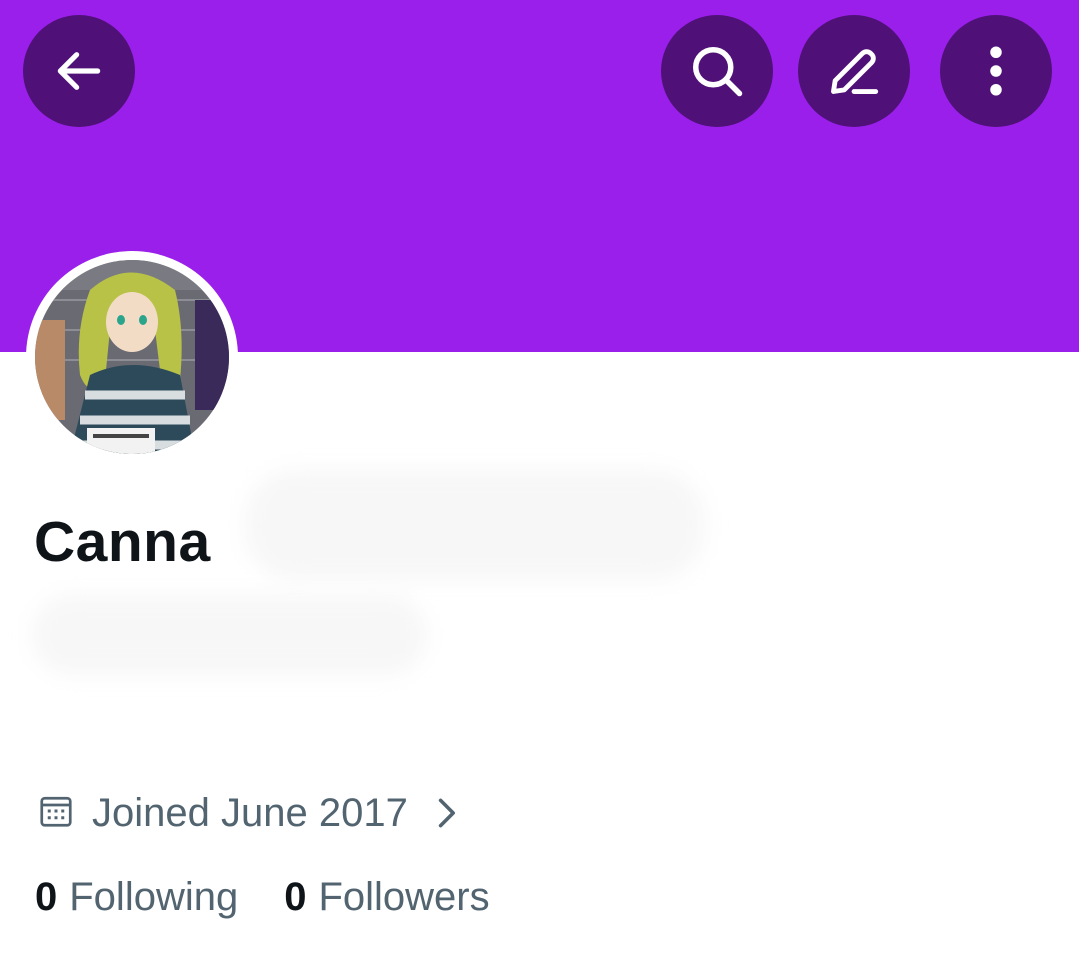  What do you see at coordinates (262, 897) in the screenshot?
I see `follow-stats: 0 Following 0 Followers` at bounding box center [262, 897].